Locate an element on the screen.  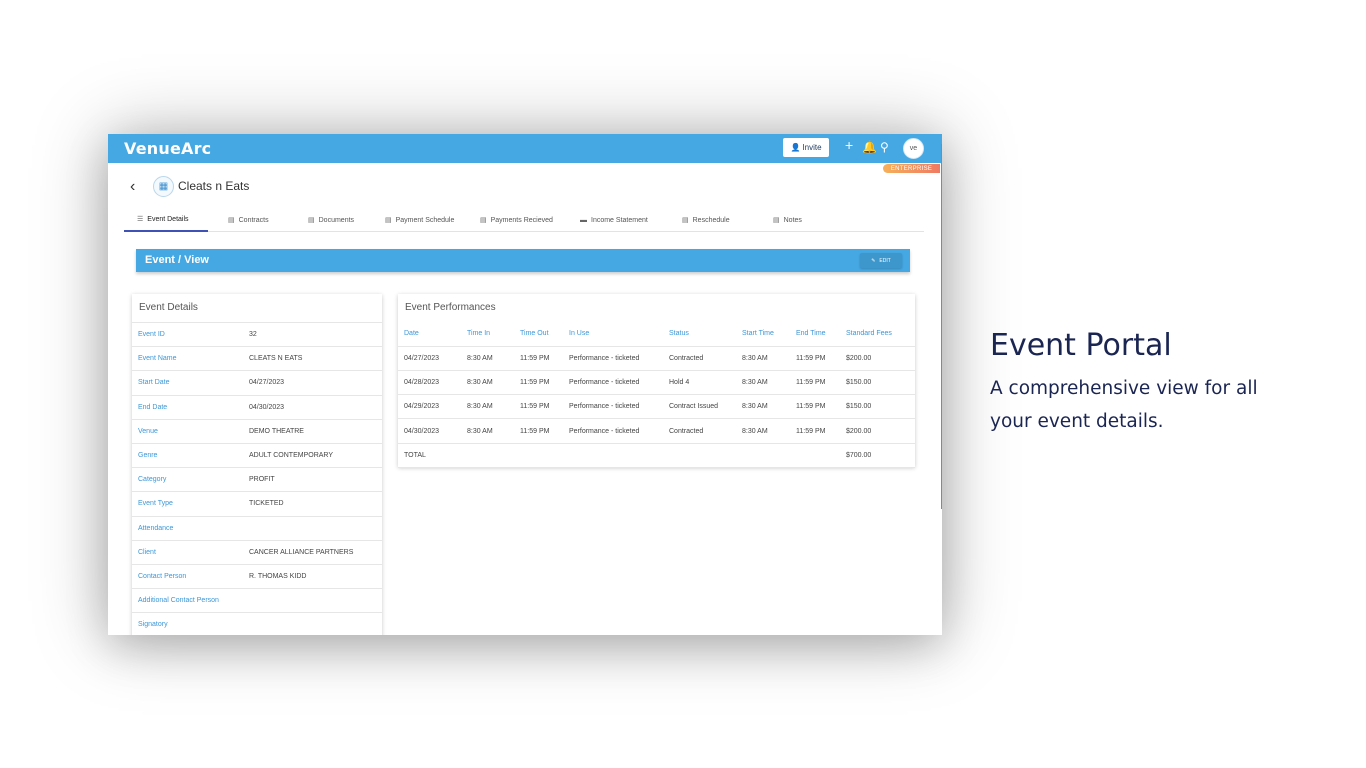
detail-value: 04/27/2023 is located at coordinates (267, 383).